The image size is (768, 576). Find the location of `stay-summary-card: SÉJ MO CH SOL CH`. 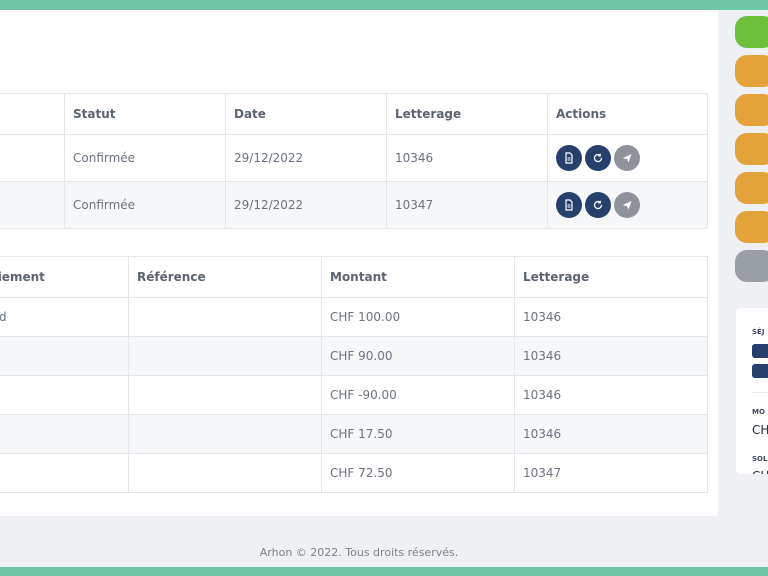

stay-summary-card: SÉJ MO CH SOL CH is located at coordinates (752, 391).